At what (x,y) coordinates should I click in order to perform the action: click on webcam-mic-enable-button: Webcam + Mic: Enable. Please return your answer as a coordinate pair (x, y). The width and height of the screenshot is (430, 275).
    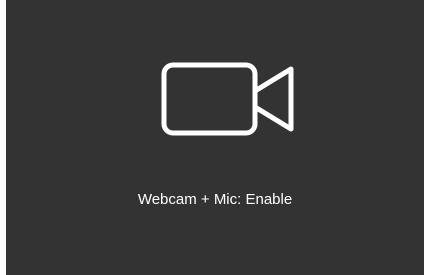
    Looking at the image, I should click on (215, 200).